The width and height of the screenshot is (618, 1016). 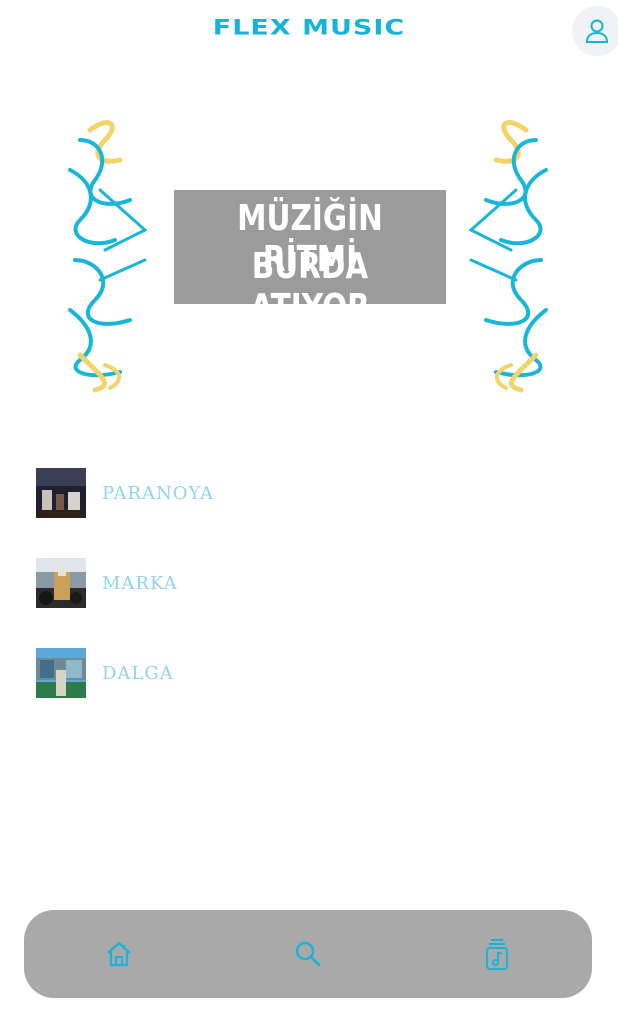 I want to click on user-icon, so click(x=597, y=31).